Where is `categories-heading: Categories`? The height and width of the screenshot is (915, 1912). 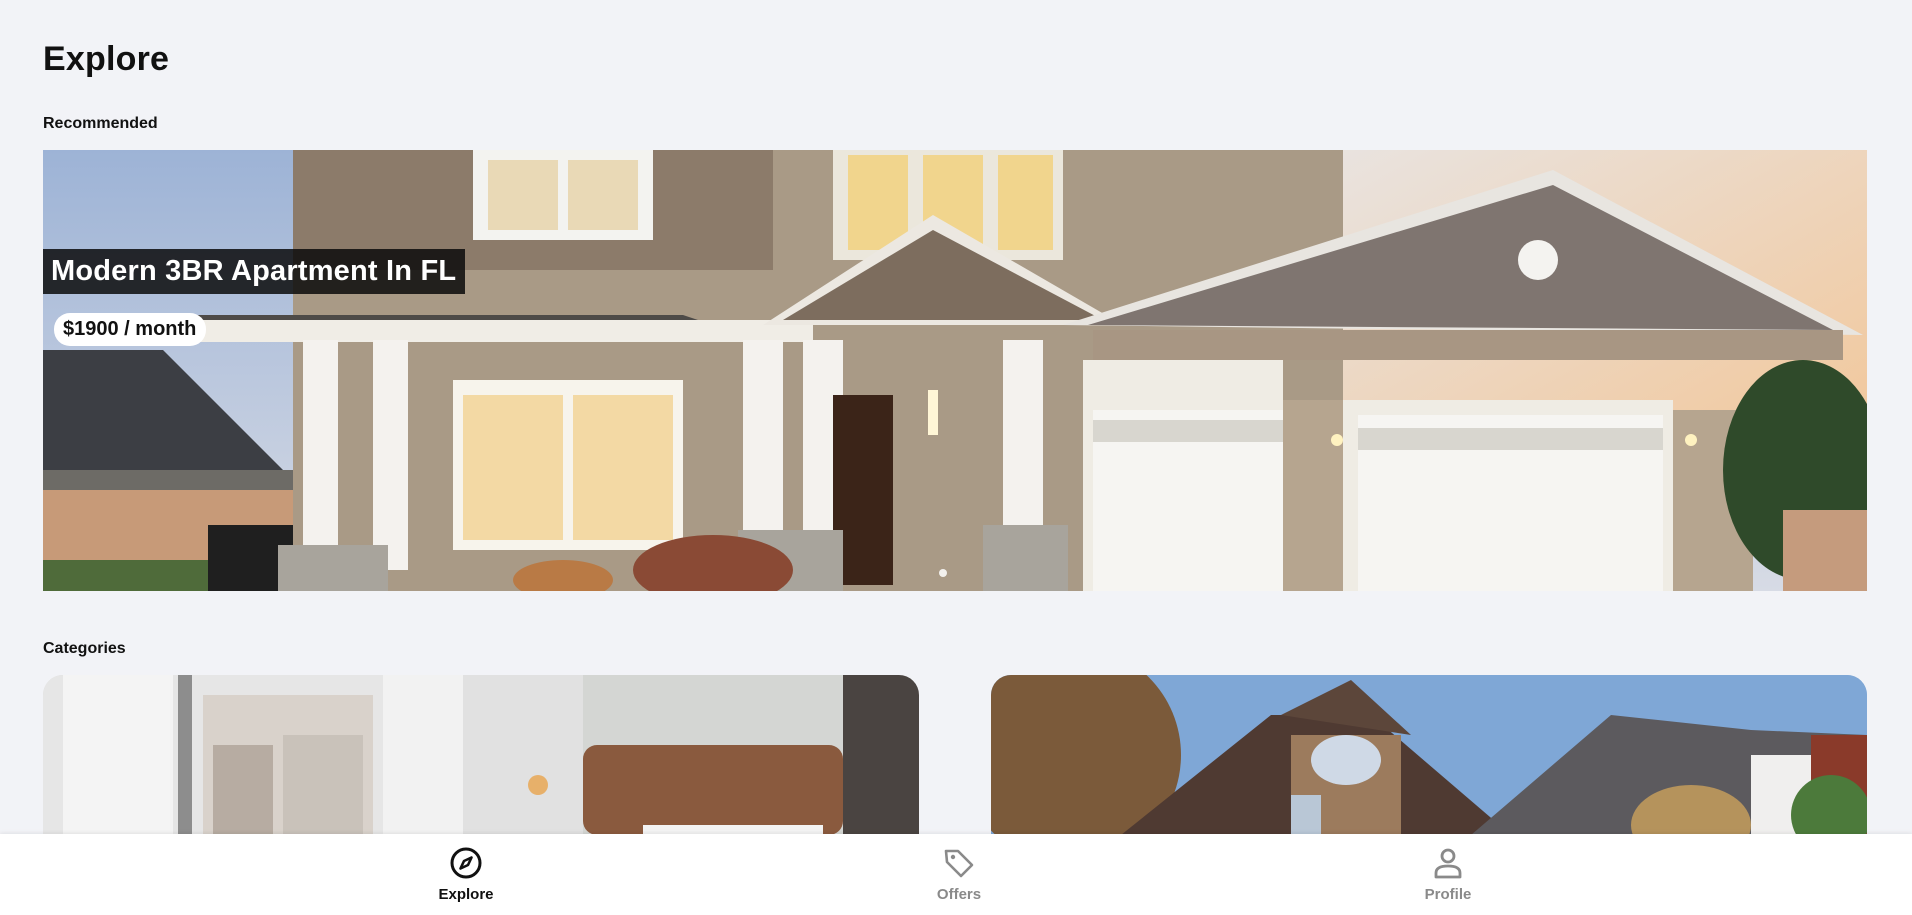 categories-heading: Categories is located at coordinates (84, 648).